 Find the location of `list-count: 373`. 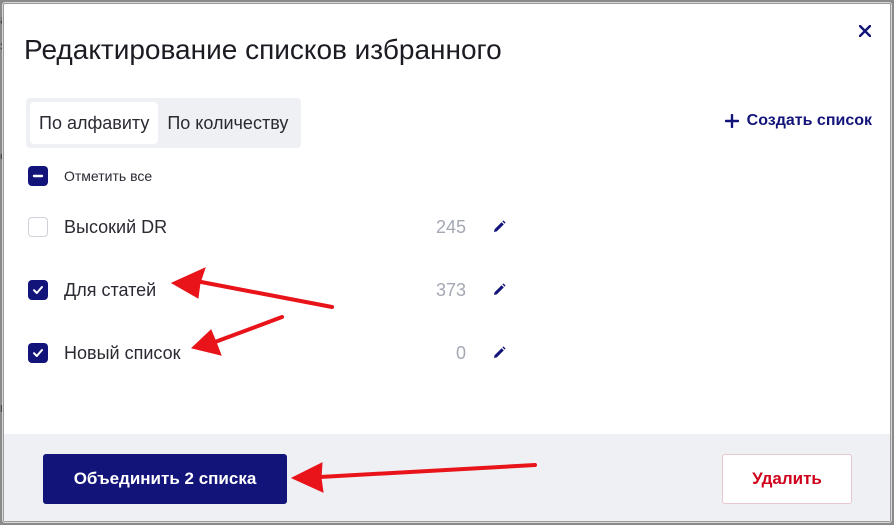

list-count: 373 is located at coordinates (450, 289).